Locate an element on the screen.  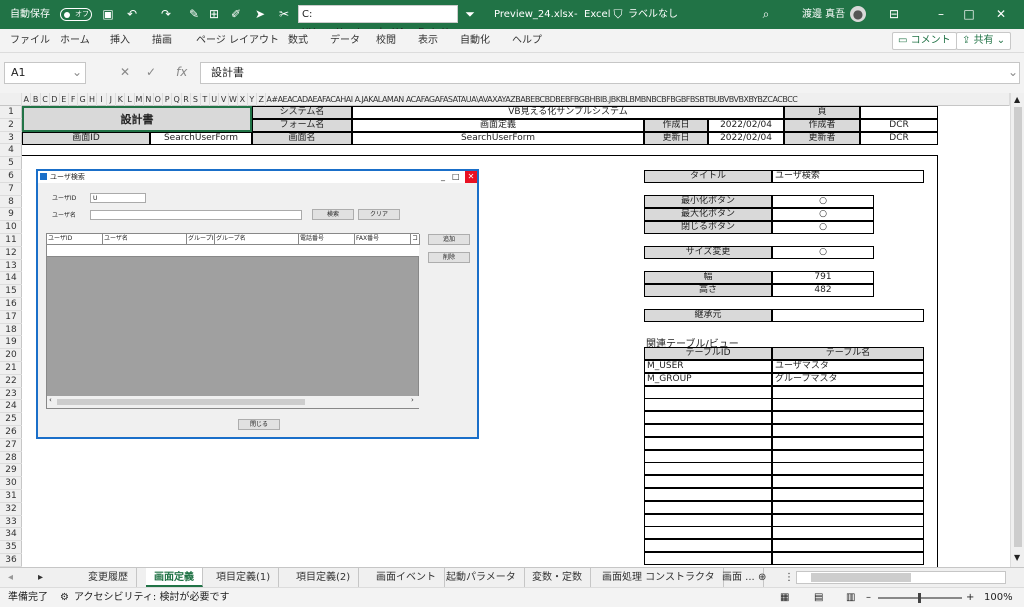
search-icon: ⌕ is located at coordinates (766, 14).